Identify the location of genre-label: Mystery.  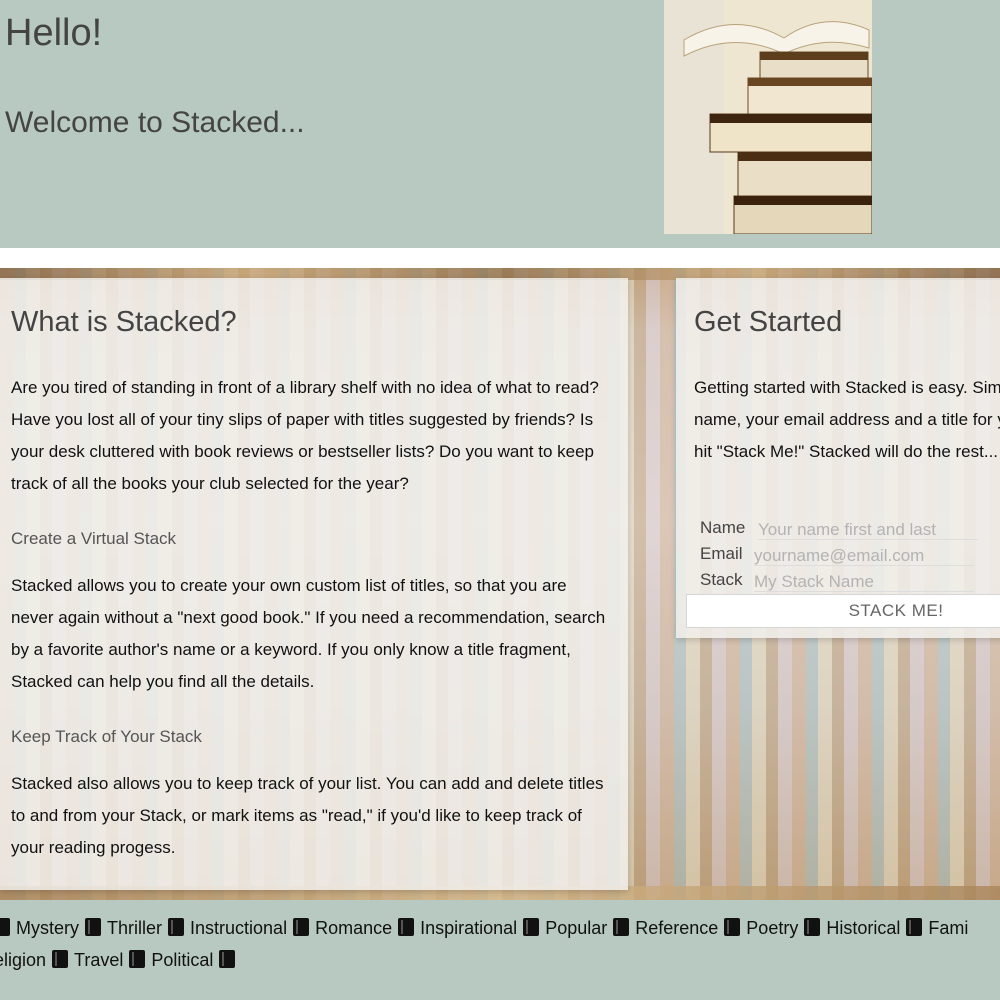
(47, 928).